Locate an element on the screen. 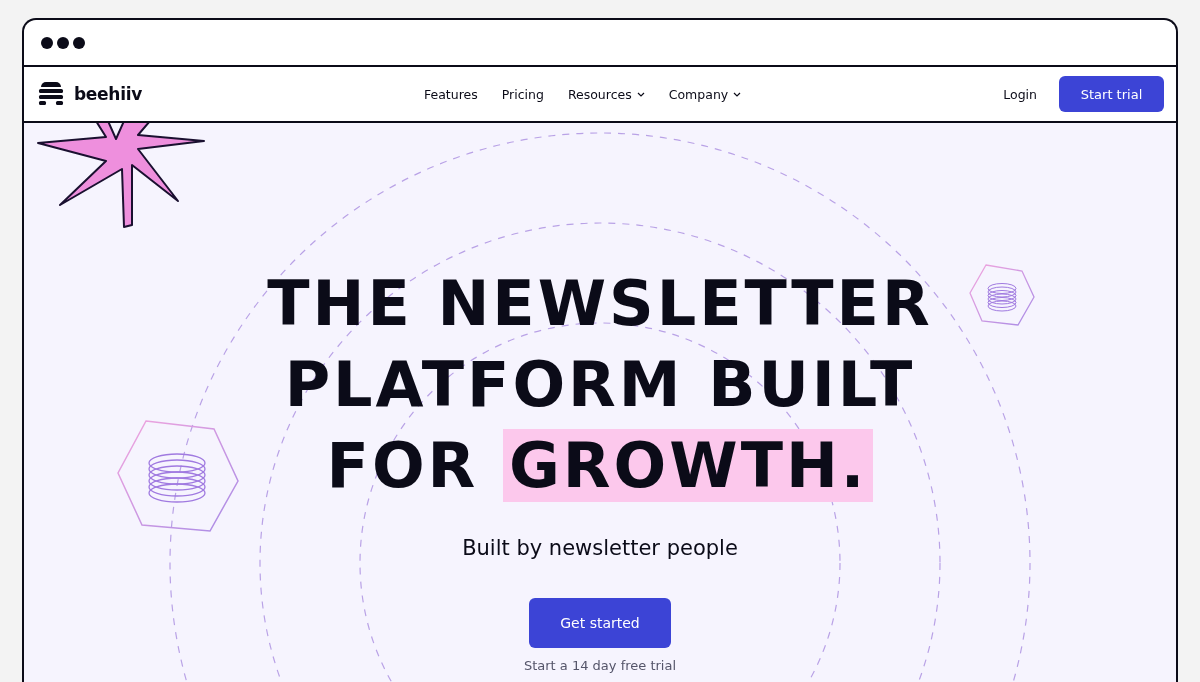 This screenshot has height=682, width=1200. trial-note: Start a 14 day free trial is located at coordinates (600, 665).